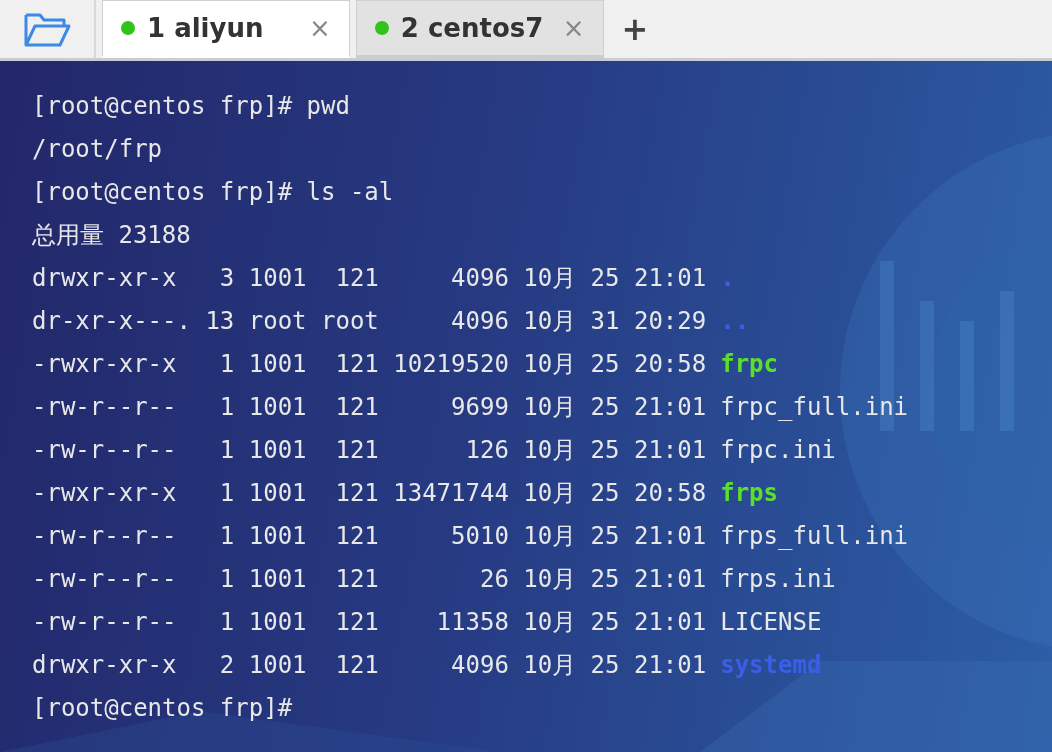 Image resolution: width=1052 pixels, height=752 pixels. What do you see at coordinates (475, 28) in the screenshot?
I see `tab-label: 2 centos7` at bounding box center [475, 28].